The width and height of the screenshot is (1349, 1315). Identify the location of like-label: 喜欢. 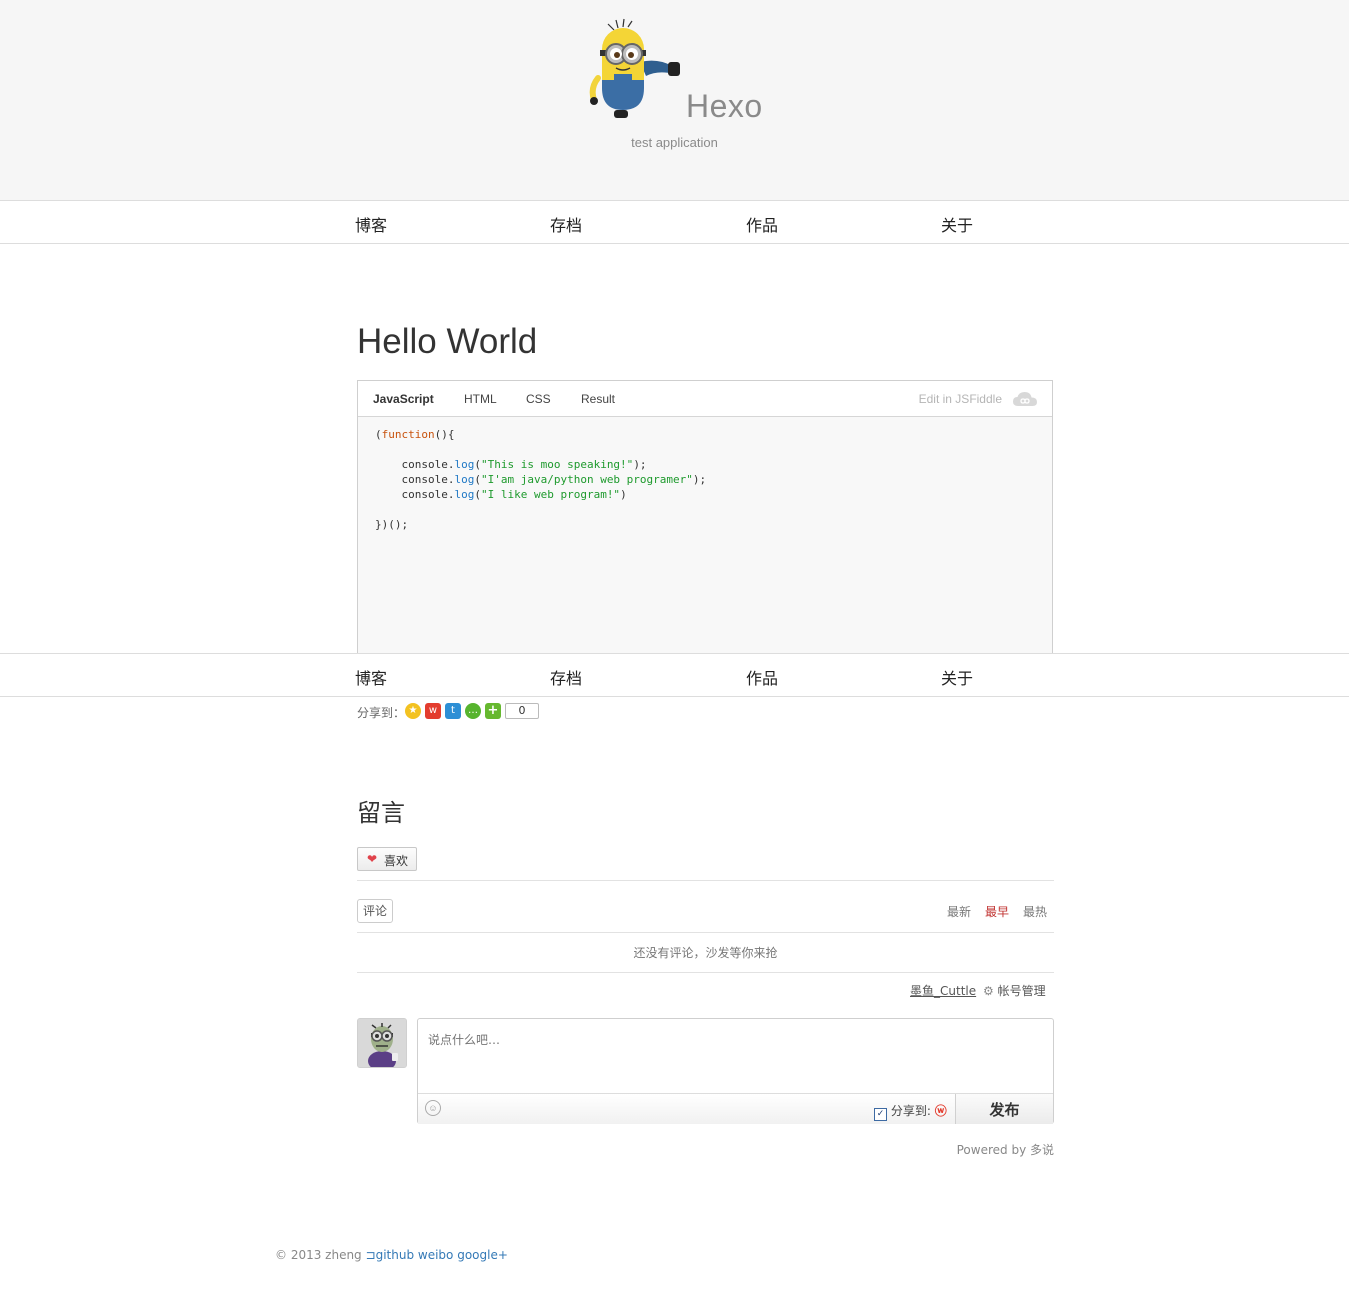
(396, 861).